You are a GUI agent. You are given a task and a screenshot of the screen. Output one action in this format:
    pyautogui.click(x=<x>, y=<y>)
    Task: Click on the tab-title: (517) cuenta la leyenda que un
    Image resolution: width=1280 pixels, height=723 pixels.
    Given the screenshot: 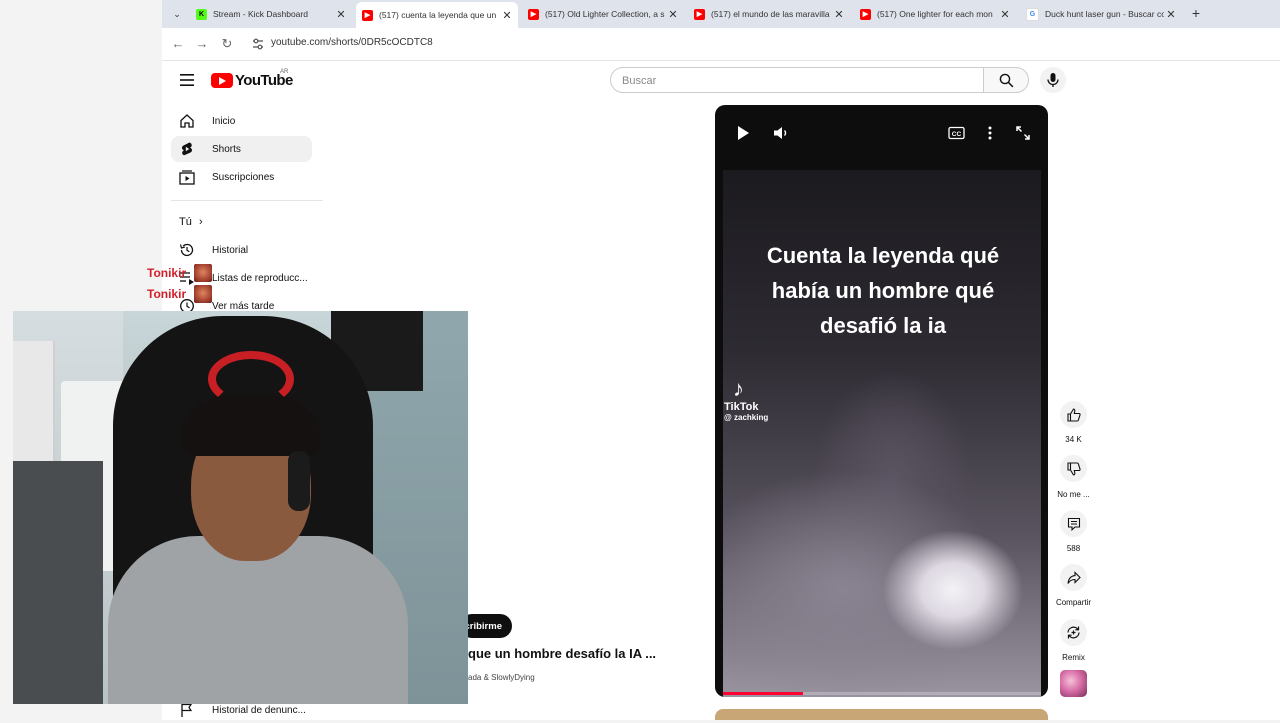 What is the action you would take?
    pyautogui.click(x=438, y=15)
    